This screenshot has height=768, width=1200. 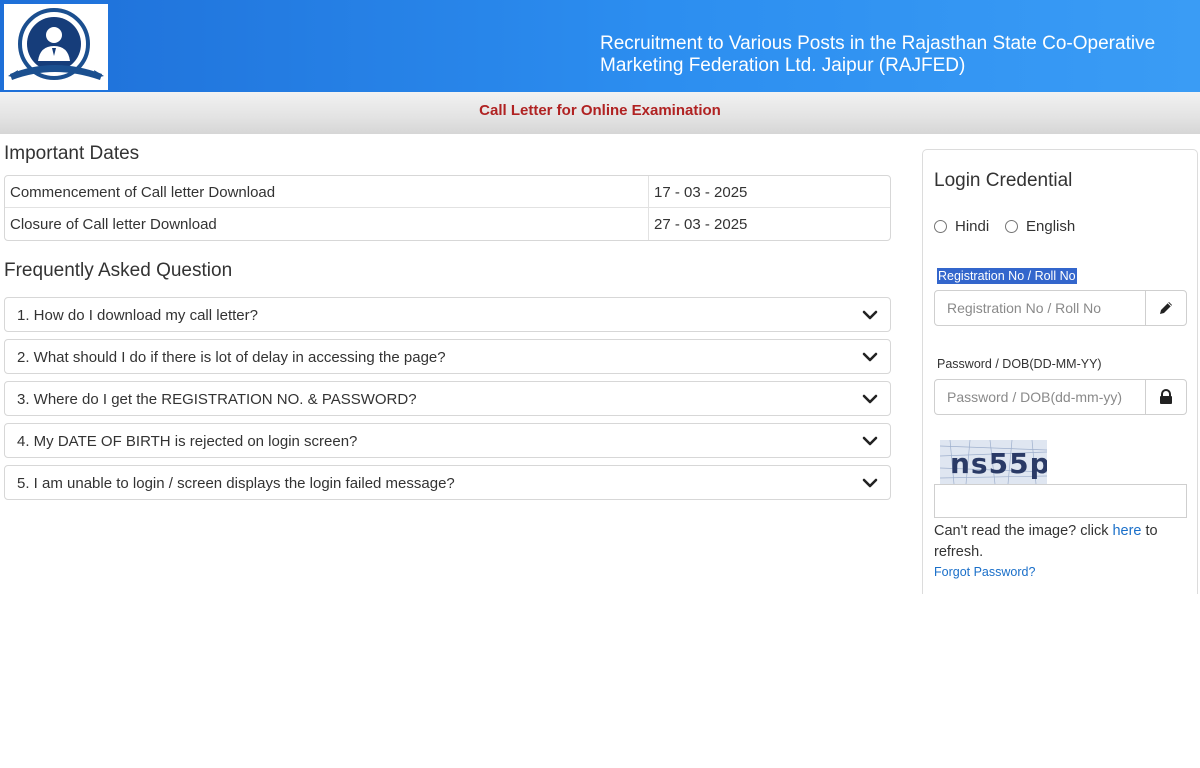 I want to click on date-value: 27 - 03 - 2025, so click(x=769, y=224).